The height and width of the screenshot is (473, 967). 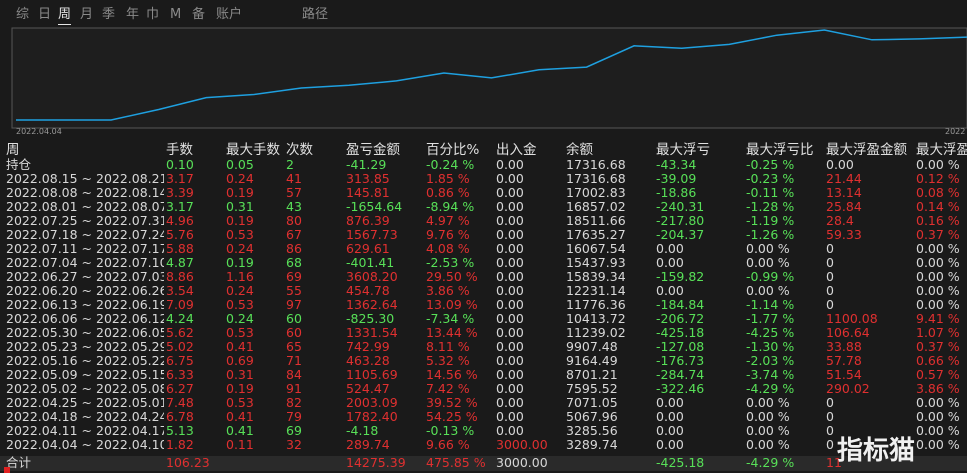 I want to click on scroll-marker, so click(x=7, y=470).